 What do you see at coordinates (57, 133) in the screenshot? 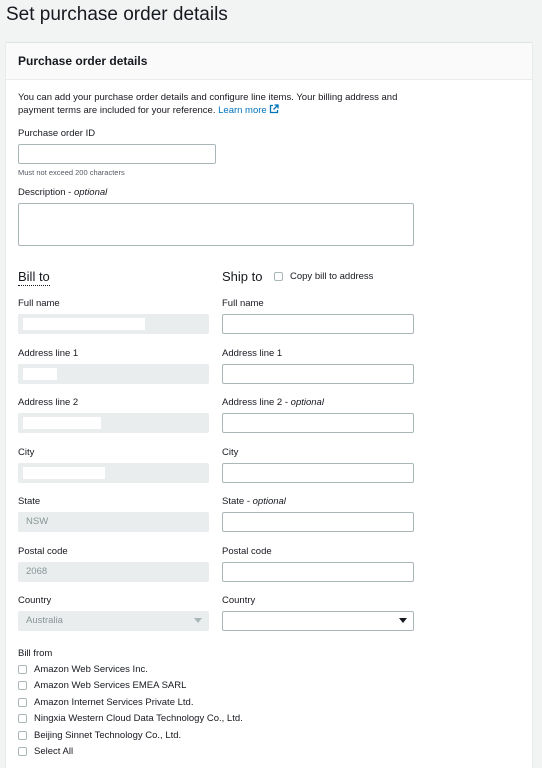
I see `po-id-label: Purchase order ID` at bounding box center [57, 133].